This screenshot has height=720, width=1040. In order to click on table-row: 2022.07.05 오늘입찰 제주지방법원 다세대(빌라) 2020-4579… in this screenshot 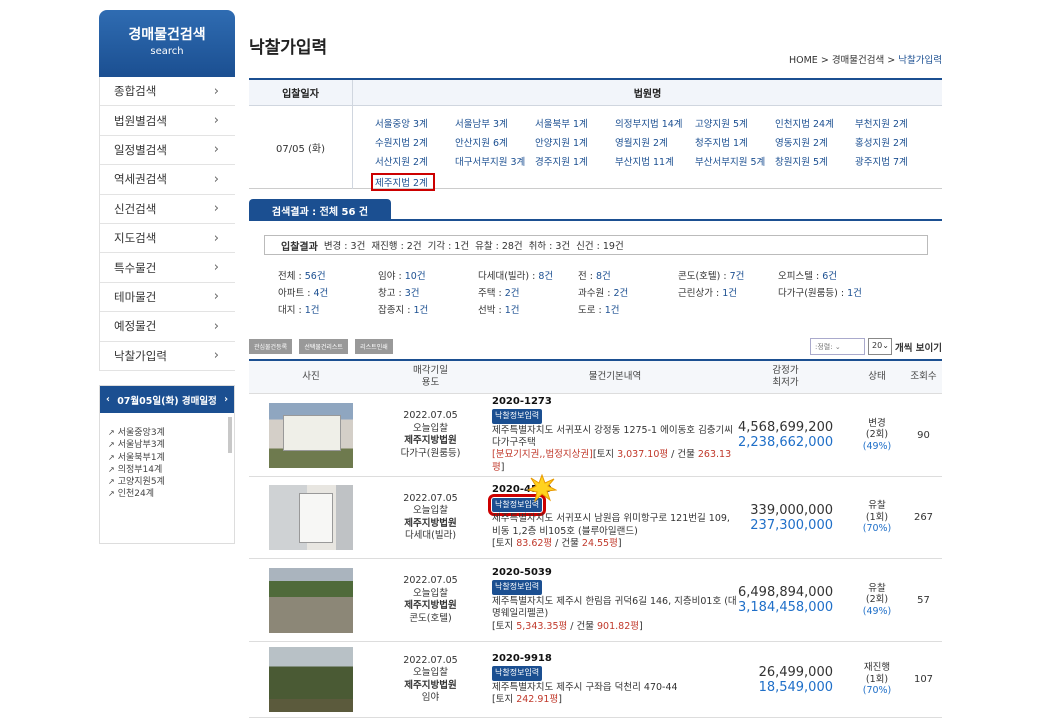, I will do `click(595, 518)`.